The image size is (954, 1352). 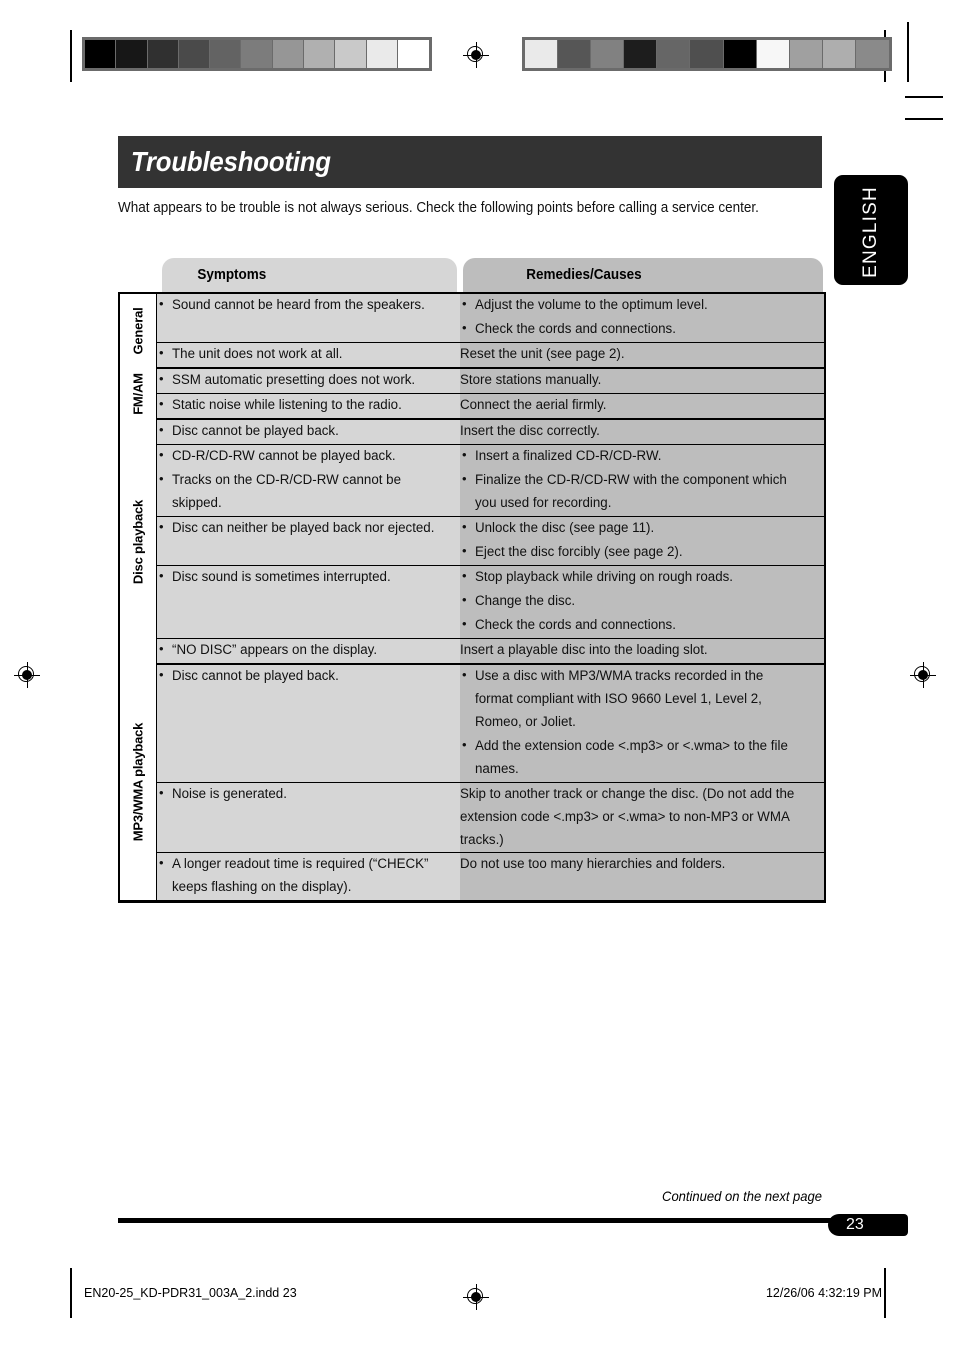 I want to click on row-group-label: FM/AM, so click(x=138, y=393).